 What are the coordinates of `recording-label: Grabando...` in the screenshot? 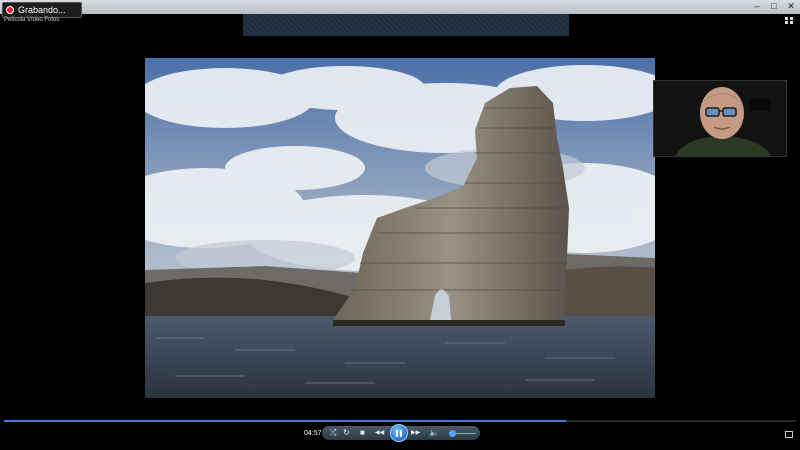 It's located at (42, 10).